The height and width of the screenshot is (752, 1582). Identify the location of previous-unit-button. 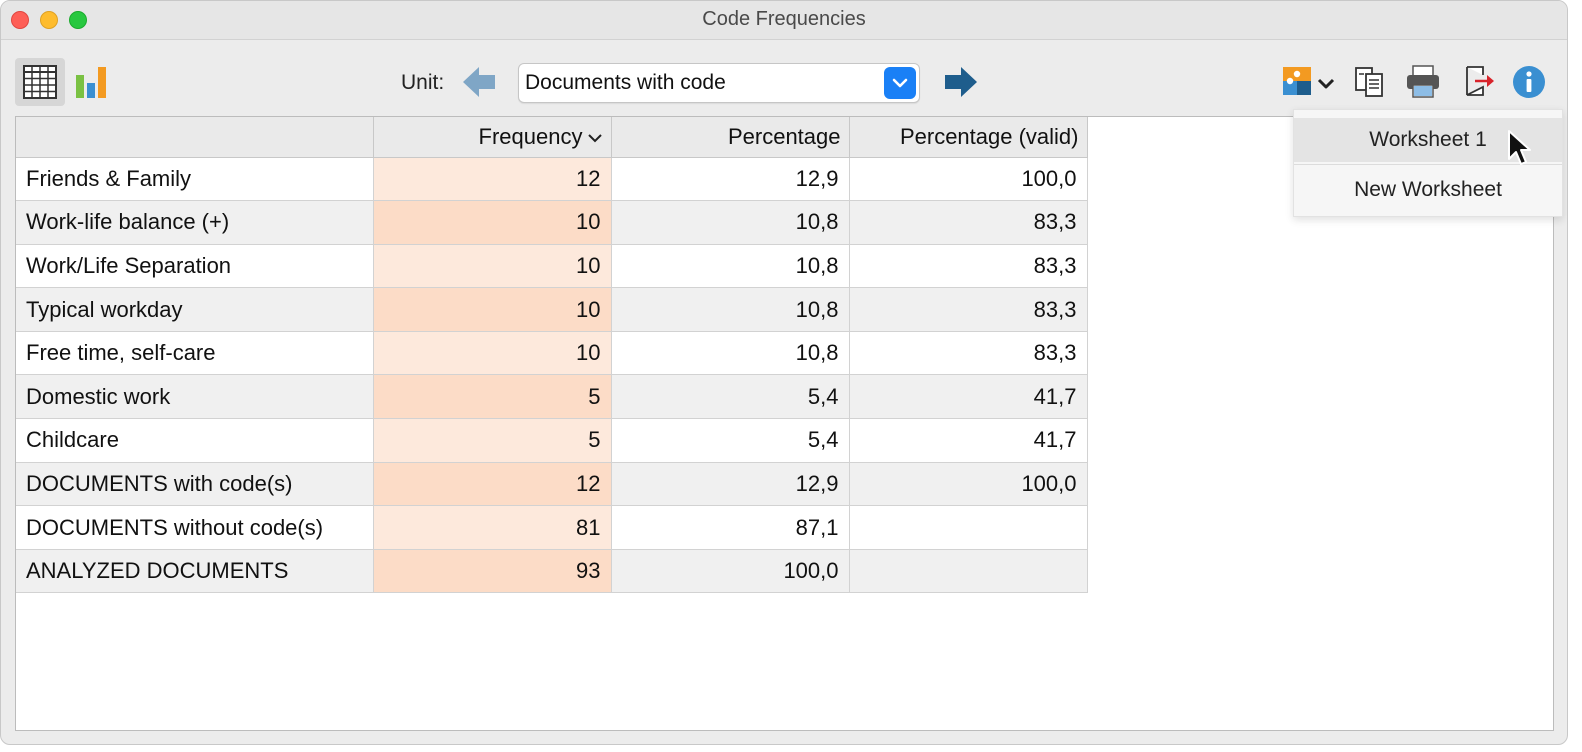
(480, 82).